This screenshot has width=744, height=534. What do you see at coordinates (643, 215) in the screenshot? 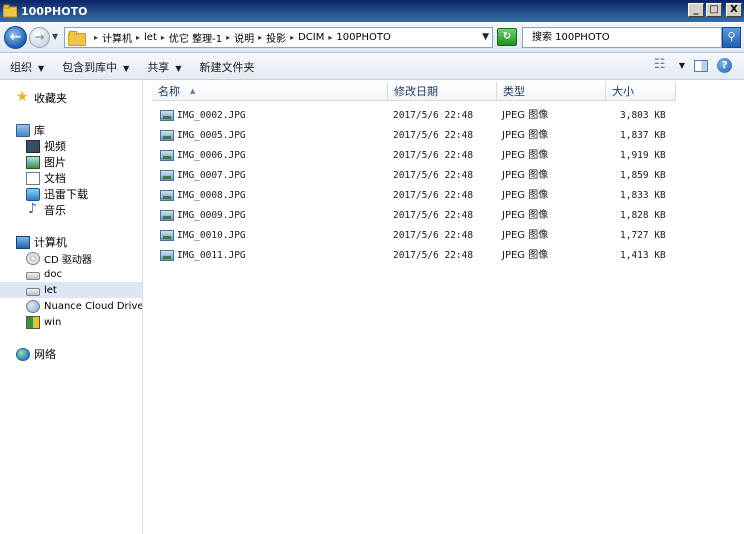
I see `file-size: 1,828 KB` at bounding box center [643, 215].